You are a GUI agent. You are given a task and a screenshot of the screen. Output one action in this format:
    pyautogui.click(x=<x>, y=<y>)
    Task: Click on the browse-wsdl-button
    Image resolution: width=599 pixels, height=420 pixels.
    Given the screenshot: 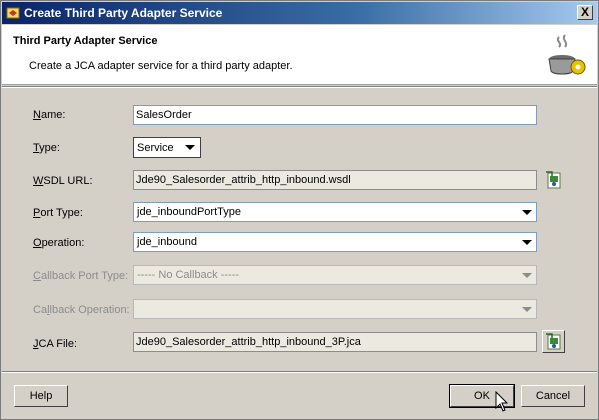 What is the action you would take?
    pyautogui.click(x=554, y=180)
    